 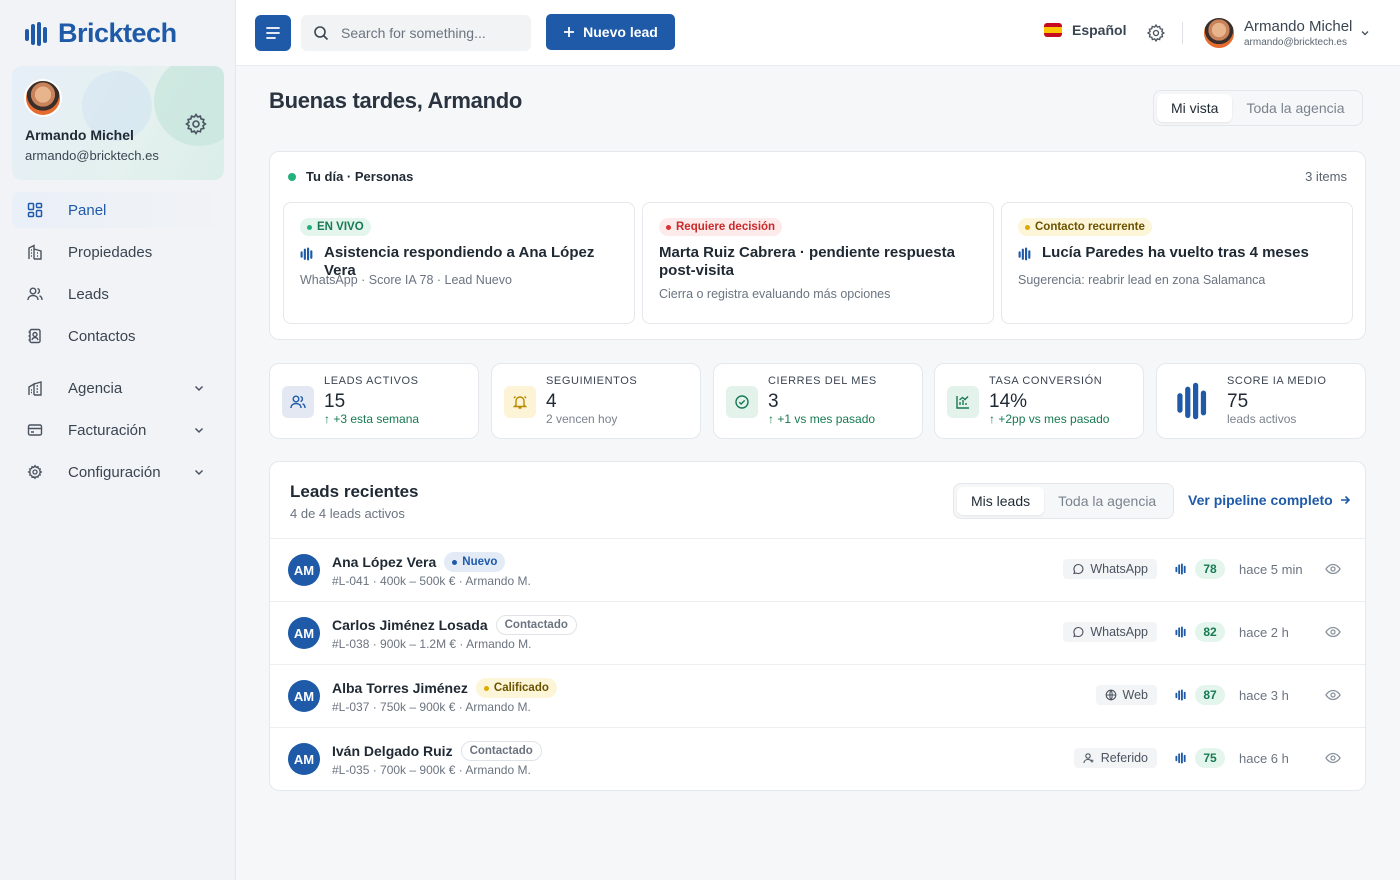 I want to click on sidebar-item-configuracion: Configuración, so click(x=118, y=472).